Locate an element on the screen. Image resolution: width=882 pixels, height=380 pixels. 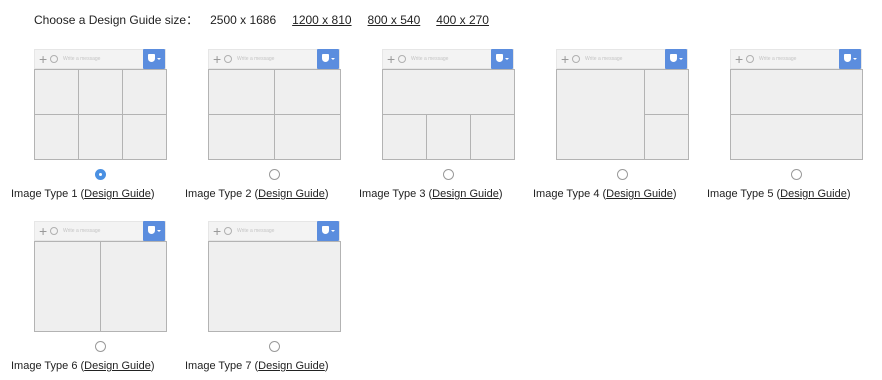
image-type-caption: Image Type 6 (Design Guide) is located at coordinates (83, 366).